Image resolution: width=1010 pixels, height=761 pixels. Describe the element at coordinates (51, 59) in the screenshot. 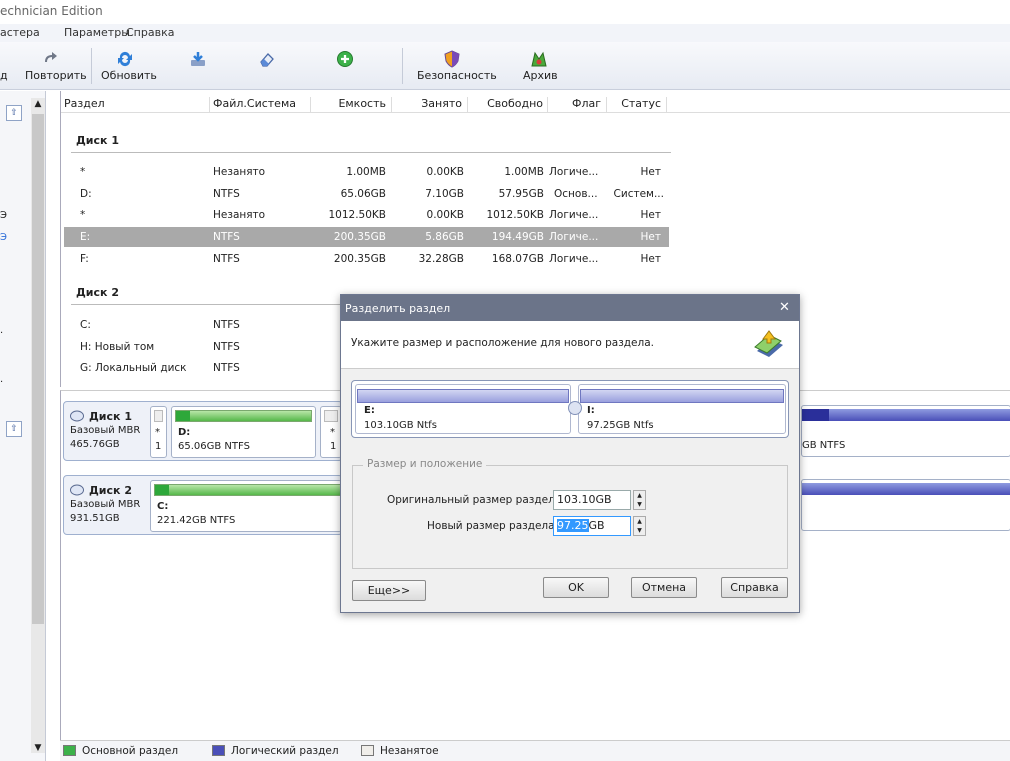

I see `redo-icon` at that location.